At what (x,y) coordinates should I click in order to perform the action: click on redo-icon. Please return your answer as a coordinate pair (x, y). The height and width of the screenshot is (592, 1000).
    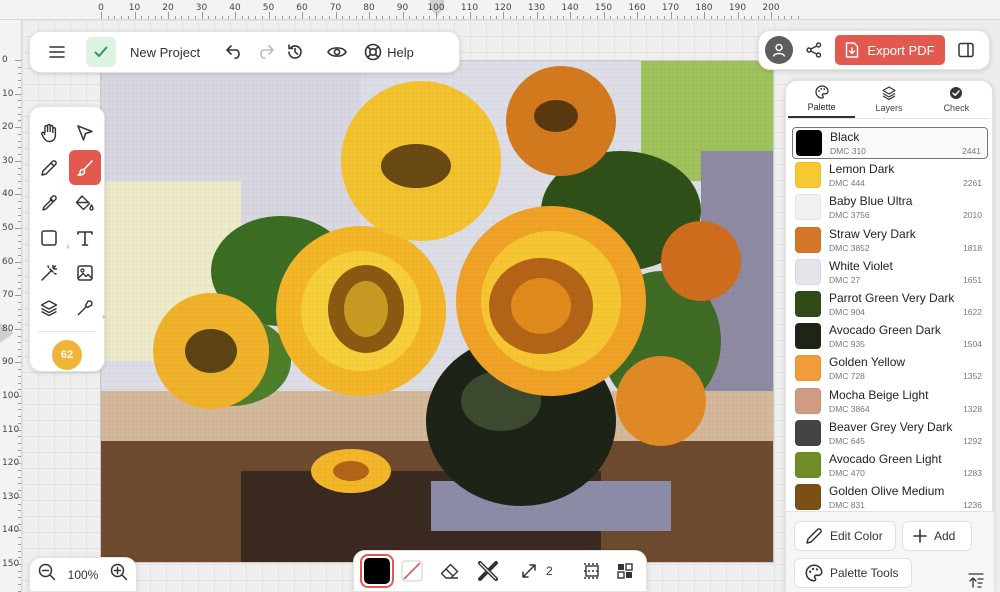
    Looking at the image, I should click on (267, 52).